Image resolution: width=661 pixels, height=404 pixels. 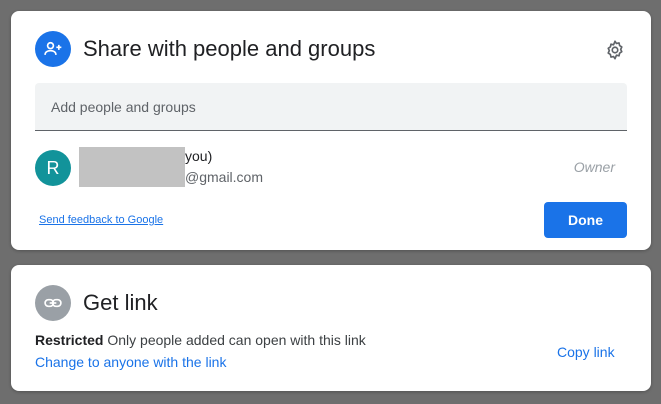 What do you see at coordinates (585, 220) in the screenshot?
I see `done-button: Done` at bounding box center [585, 220].